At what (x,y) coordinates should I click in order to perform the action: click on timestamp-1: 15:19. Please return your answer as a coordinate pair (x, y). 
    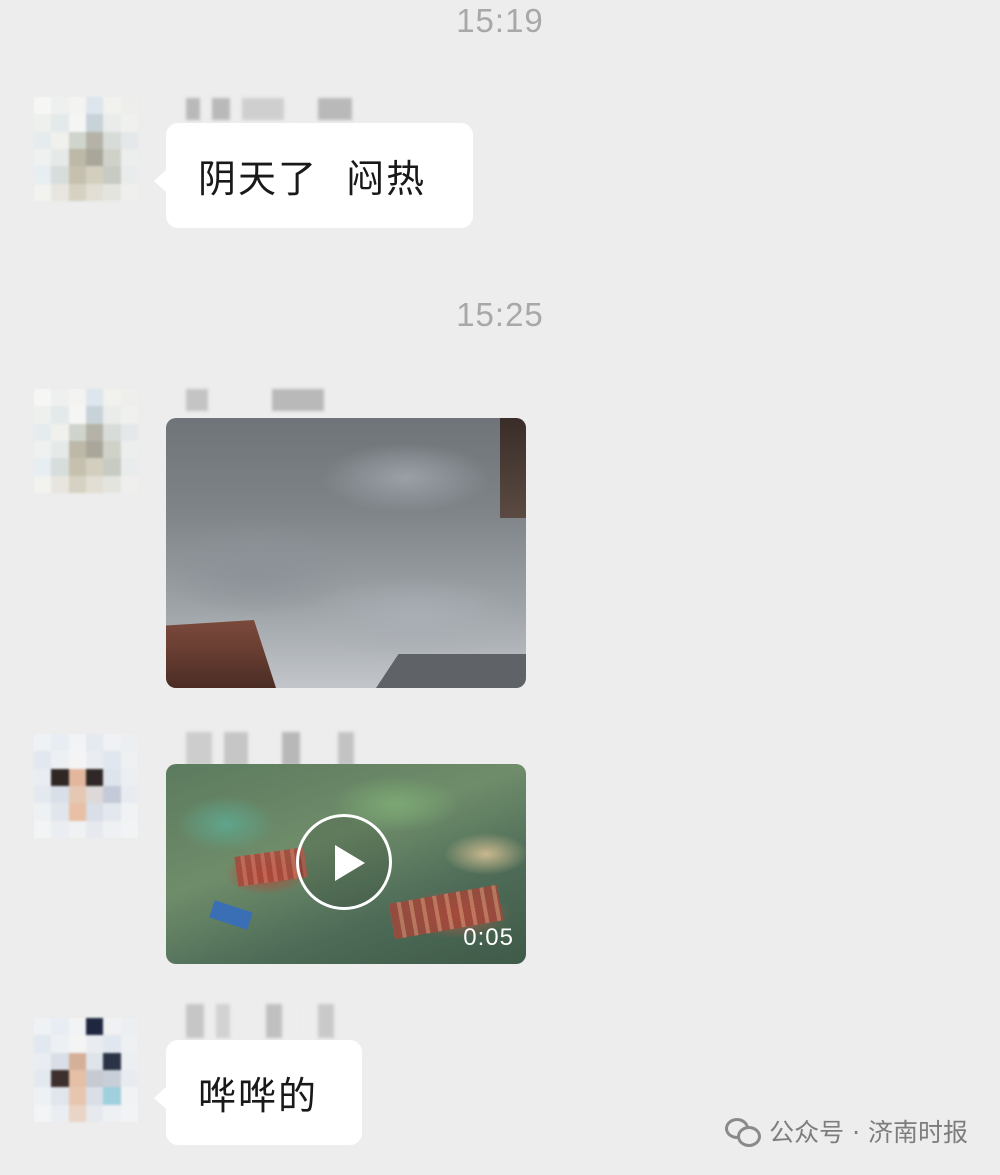
    Looking at the image, I should click on (500, 20).